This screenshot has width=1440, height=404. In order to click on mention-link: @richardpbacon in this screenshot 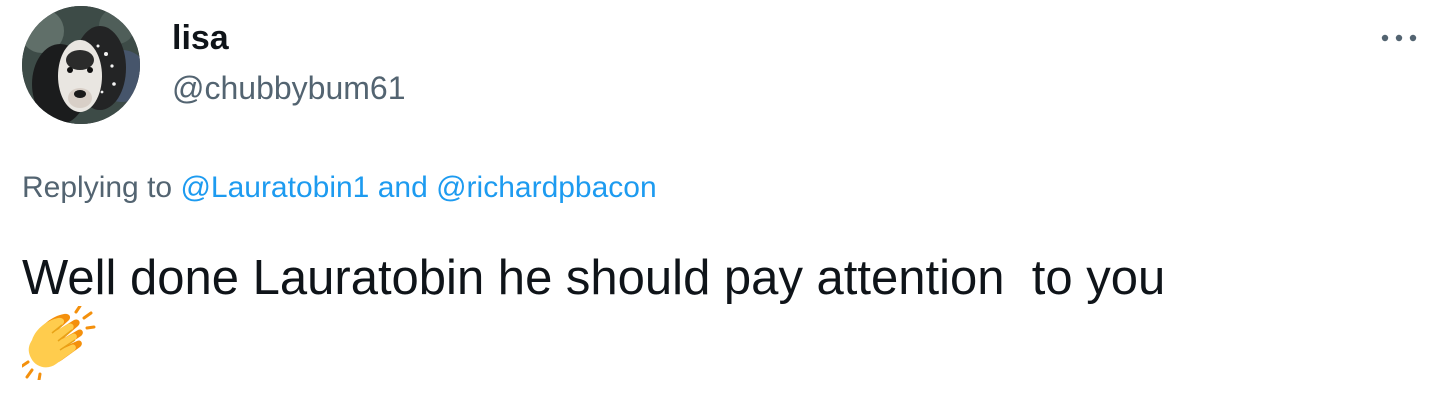, I will do `click(546, 187)`.